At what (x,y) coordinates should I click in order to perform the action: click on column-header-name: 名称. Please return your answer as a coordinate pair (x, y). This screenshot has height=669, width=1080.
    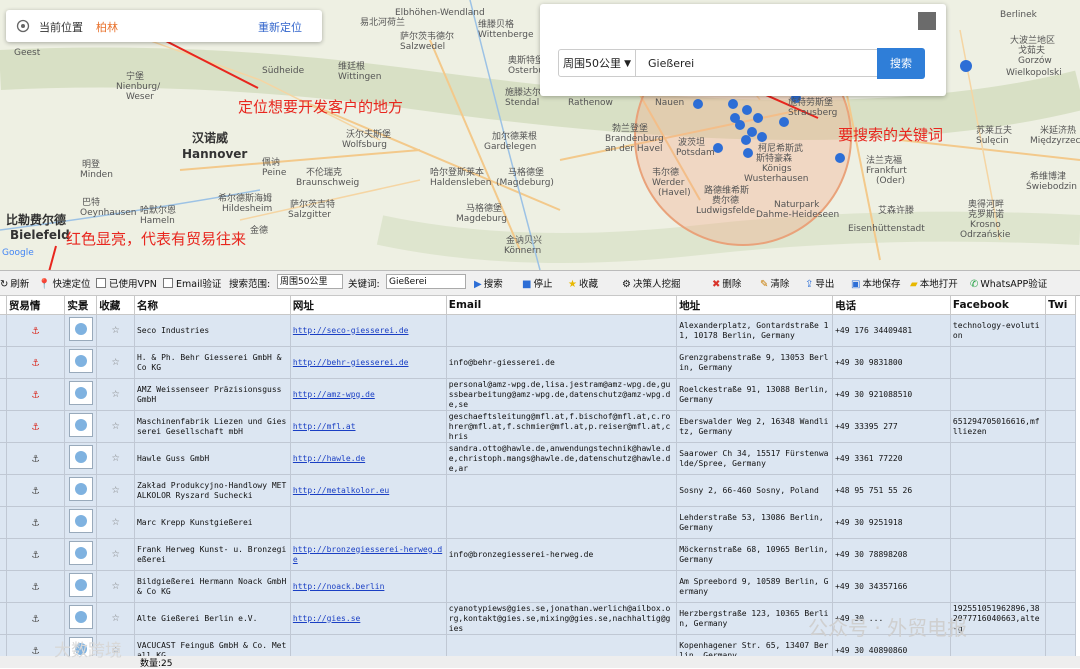
    Looking at the image, I should click on (212, 305).